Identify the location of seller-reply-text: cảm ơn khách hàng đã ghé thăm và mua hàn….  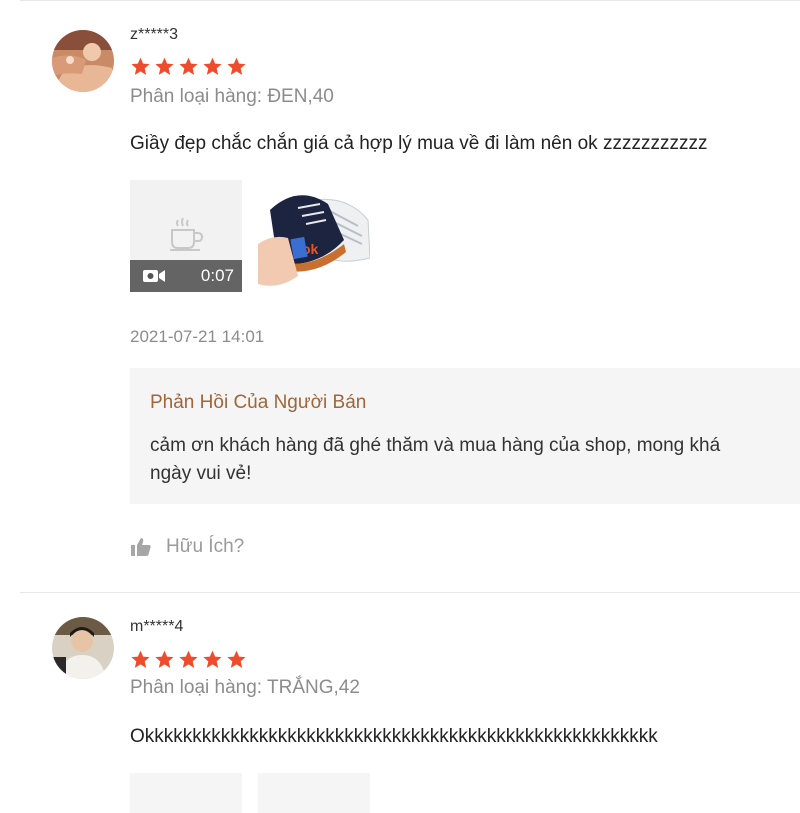
(475, 460).